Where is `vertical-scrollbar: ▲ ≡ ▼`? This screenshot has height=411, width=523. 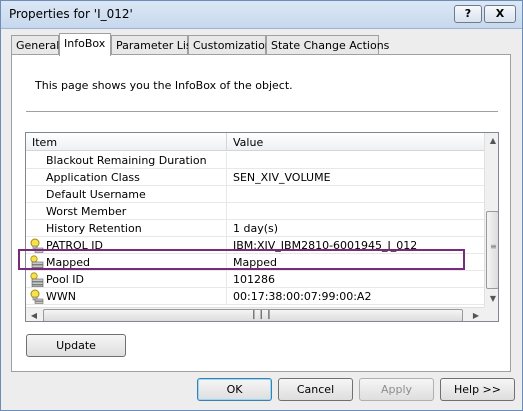 vertical-scrollbar: ▲ ≡ ▼ is located at coordinates (491, 220).